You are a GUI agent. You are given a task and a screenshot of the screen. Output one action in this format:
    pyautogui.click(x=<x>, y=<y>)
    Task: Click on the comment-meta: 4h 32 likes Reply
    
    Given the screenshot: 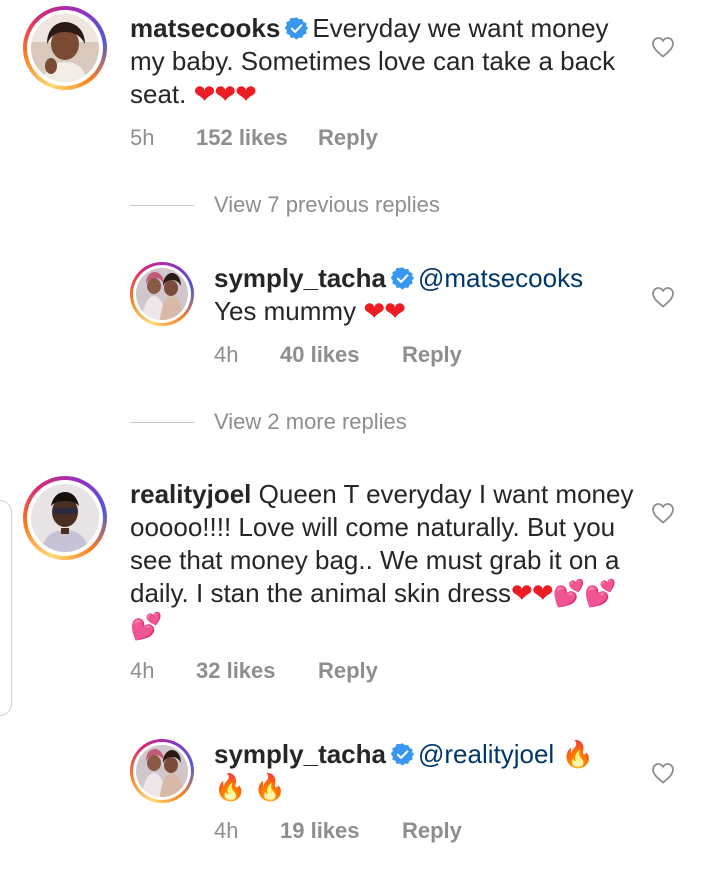 What is the action you would take?
    pyautogui.click(x=254, y=671)
    